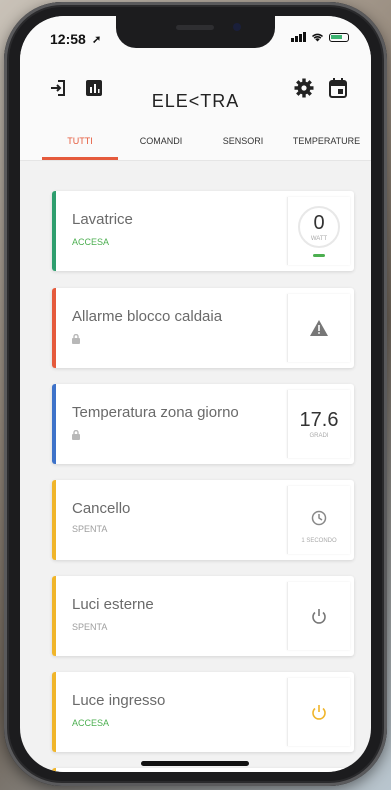  What do you see at coordinates (113, 604) in the screenshot?
I see `device-title: Luci esterne` at bounding box center [113, 604].